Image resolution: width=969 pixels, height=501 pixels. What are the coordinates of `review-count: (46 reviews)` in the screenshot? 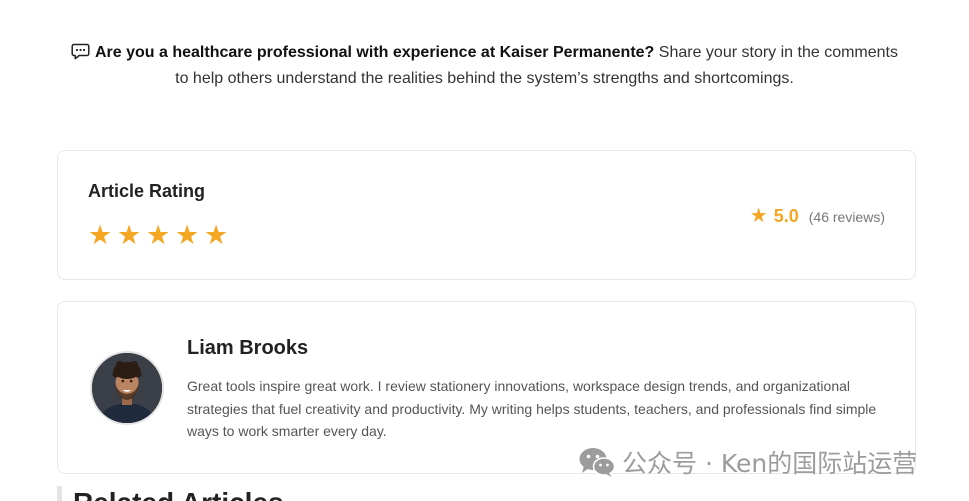 It's located at (846, 217).